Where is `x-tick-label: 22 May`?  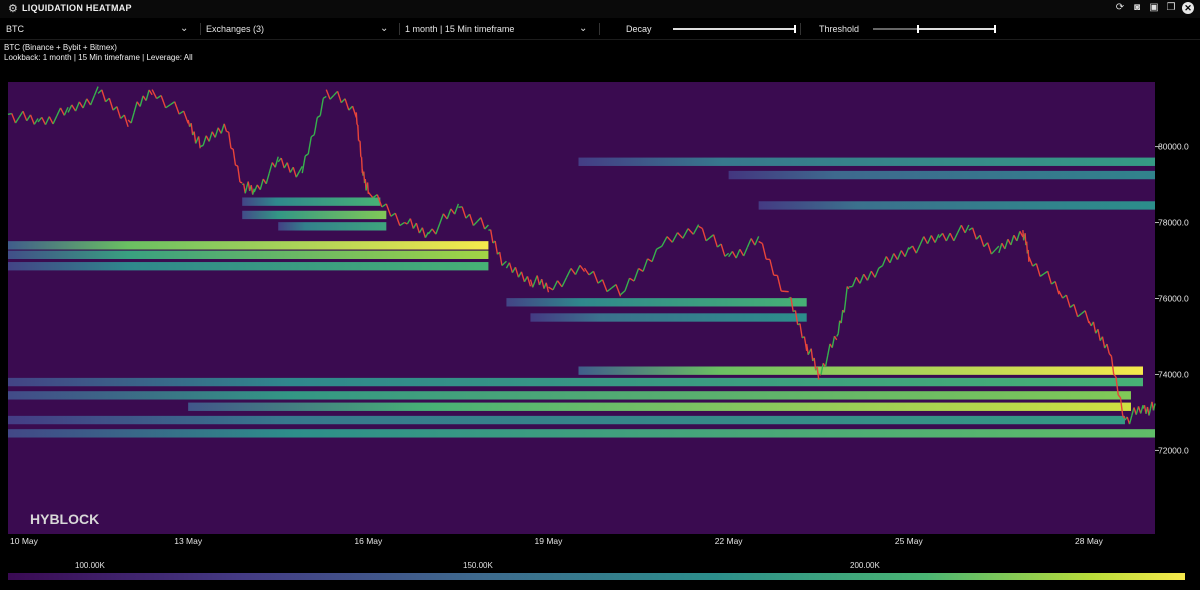
x-tick-label: 22 May is located at coordinates (729, 541).